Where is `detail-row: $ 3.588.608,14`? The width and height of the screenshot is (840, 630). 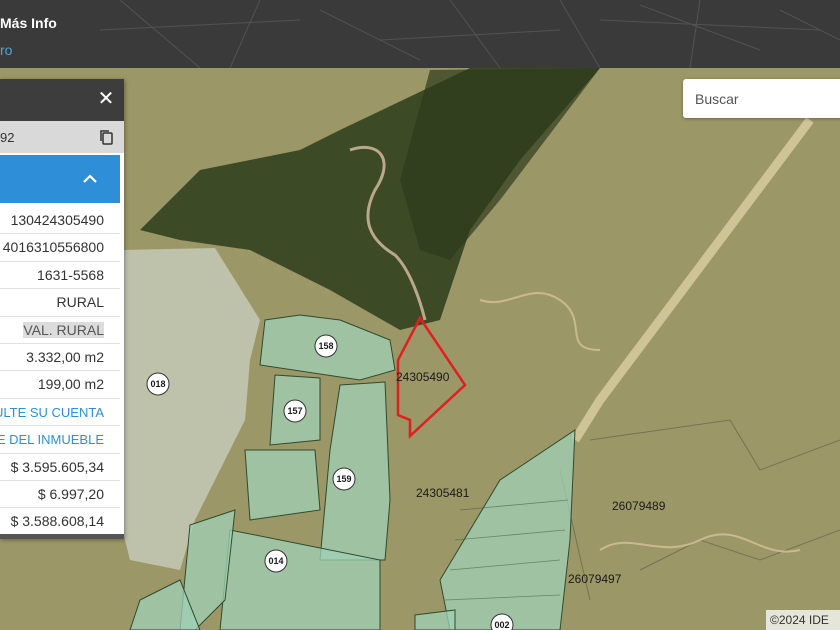 detail-row: $ 3.588.608,14 is located at coordinates (60, 522).